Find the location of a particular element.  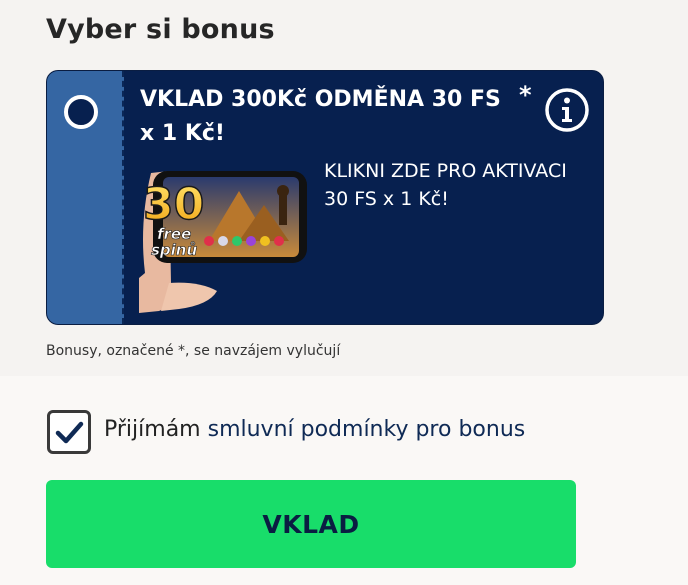

exclusive-asterisk: * is located at coordinates (525, 95).